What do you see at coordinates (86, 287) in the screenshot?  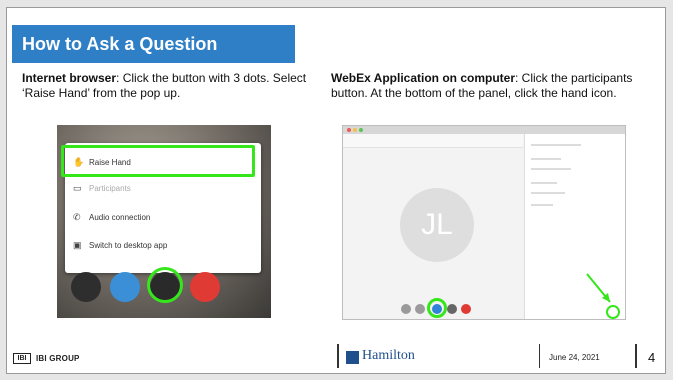 I see `mute-button` at bounding box center [86, 287].